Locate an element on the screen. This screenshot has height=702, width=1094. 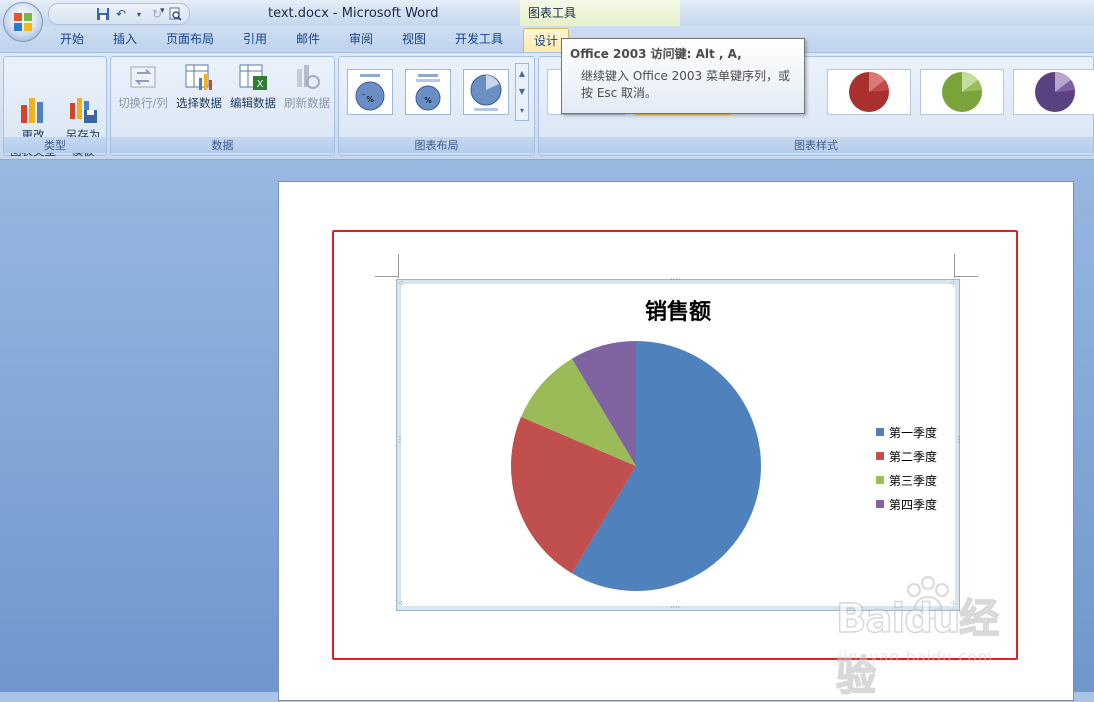
tab-mailings: 邮件 is located at coordinates (308, 38).